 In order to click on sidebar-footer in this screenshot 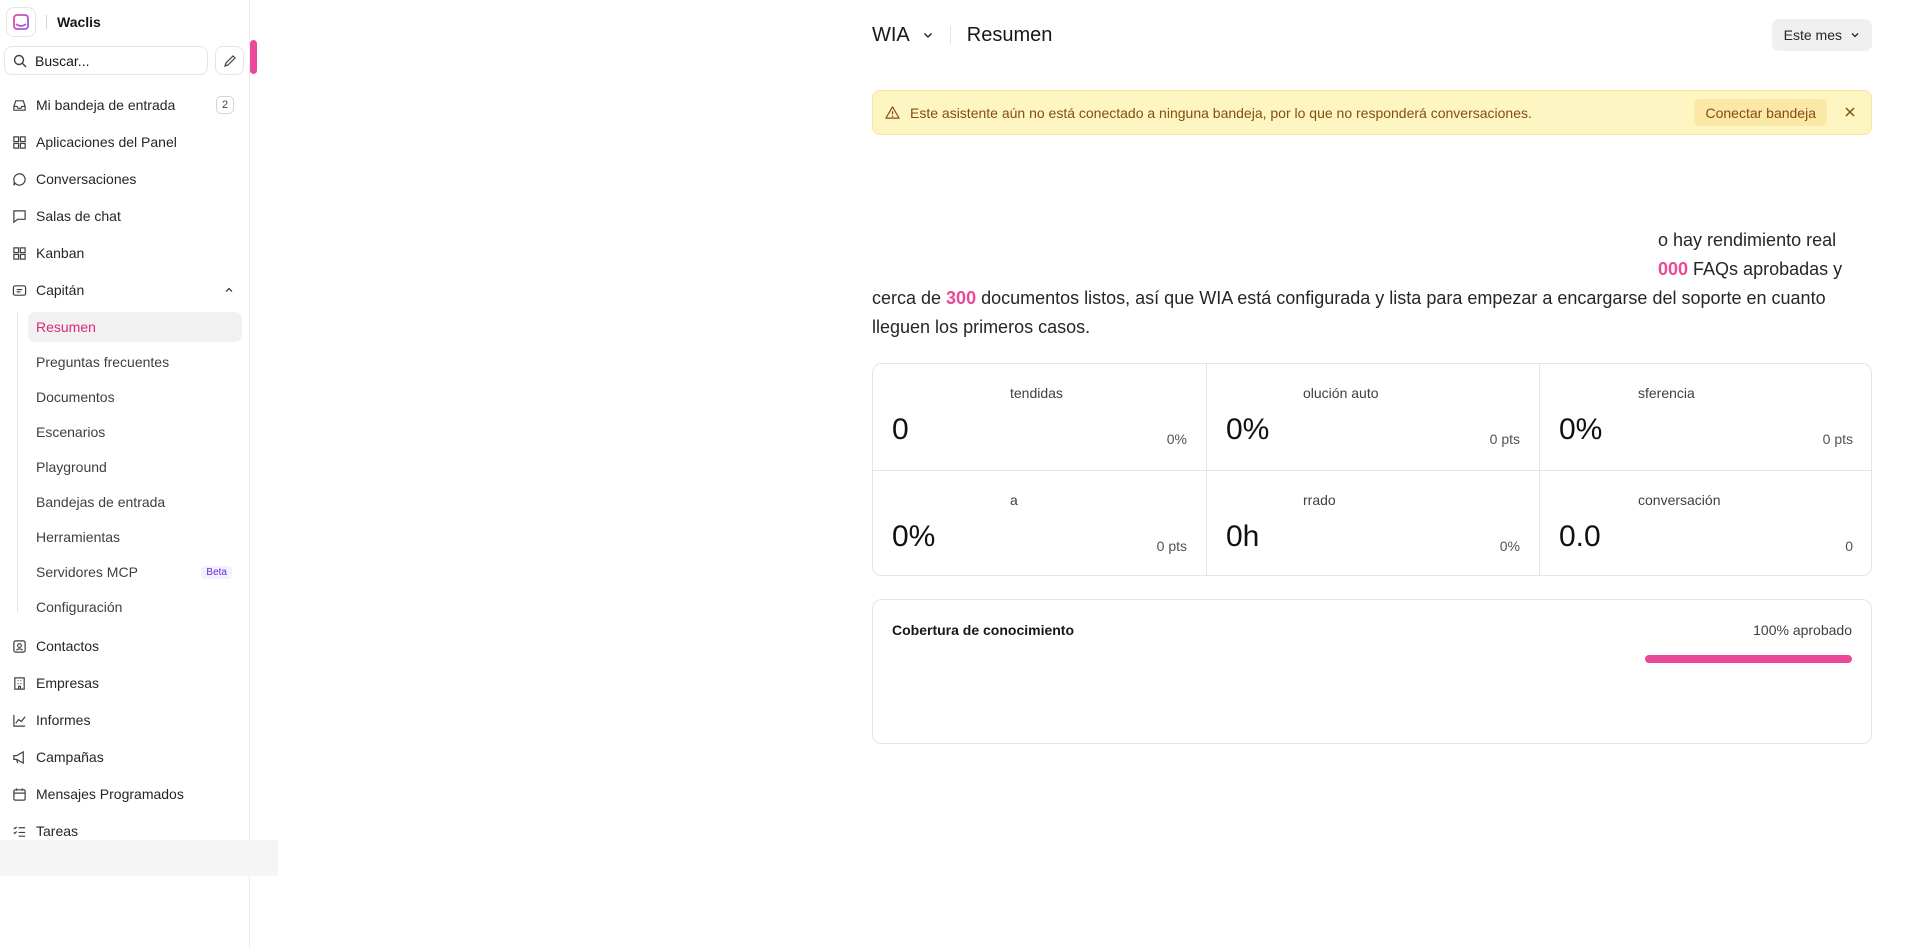, I will do `click(139, 858)`.